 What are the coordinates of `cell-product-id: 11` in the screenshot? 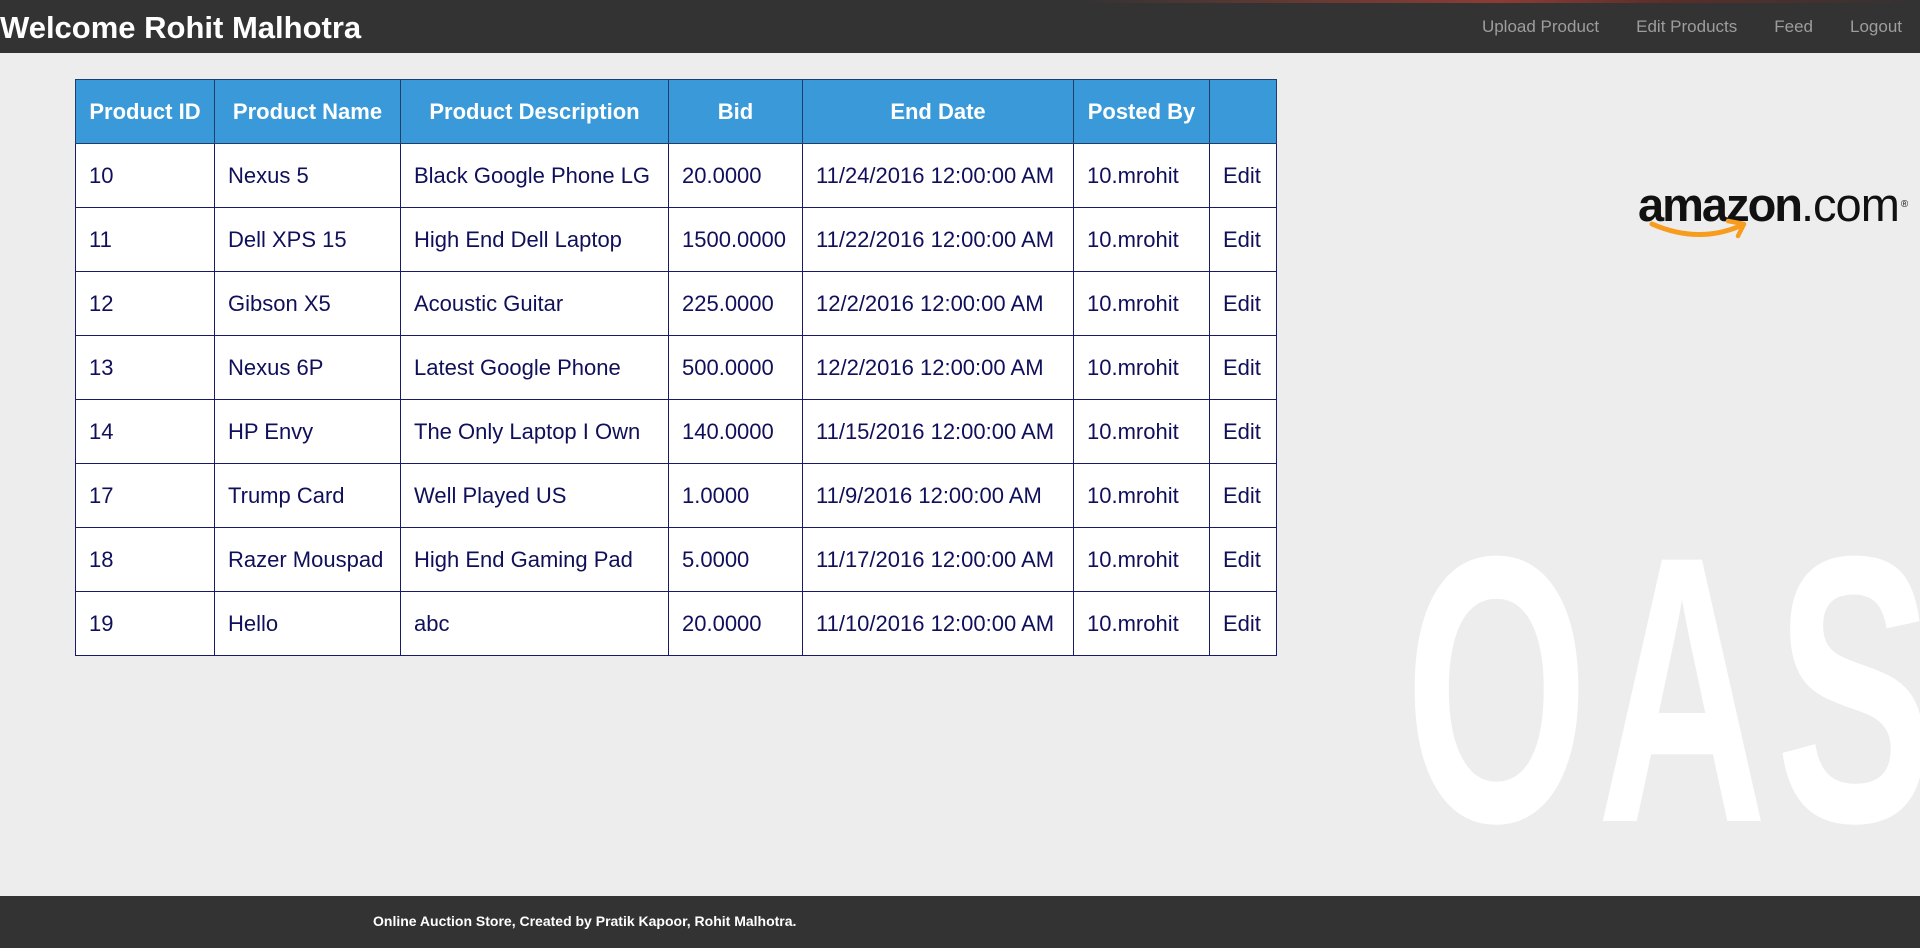 It's located at (145, 239).